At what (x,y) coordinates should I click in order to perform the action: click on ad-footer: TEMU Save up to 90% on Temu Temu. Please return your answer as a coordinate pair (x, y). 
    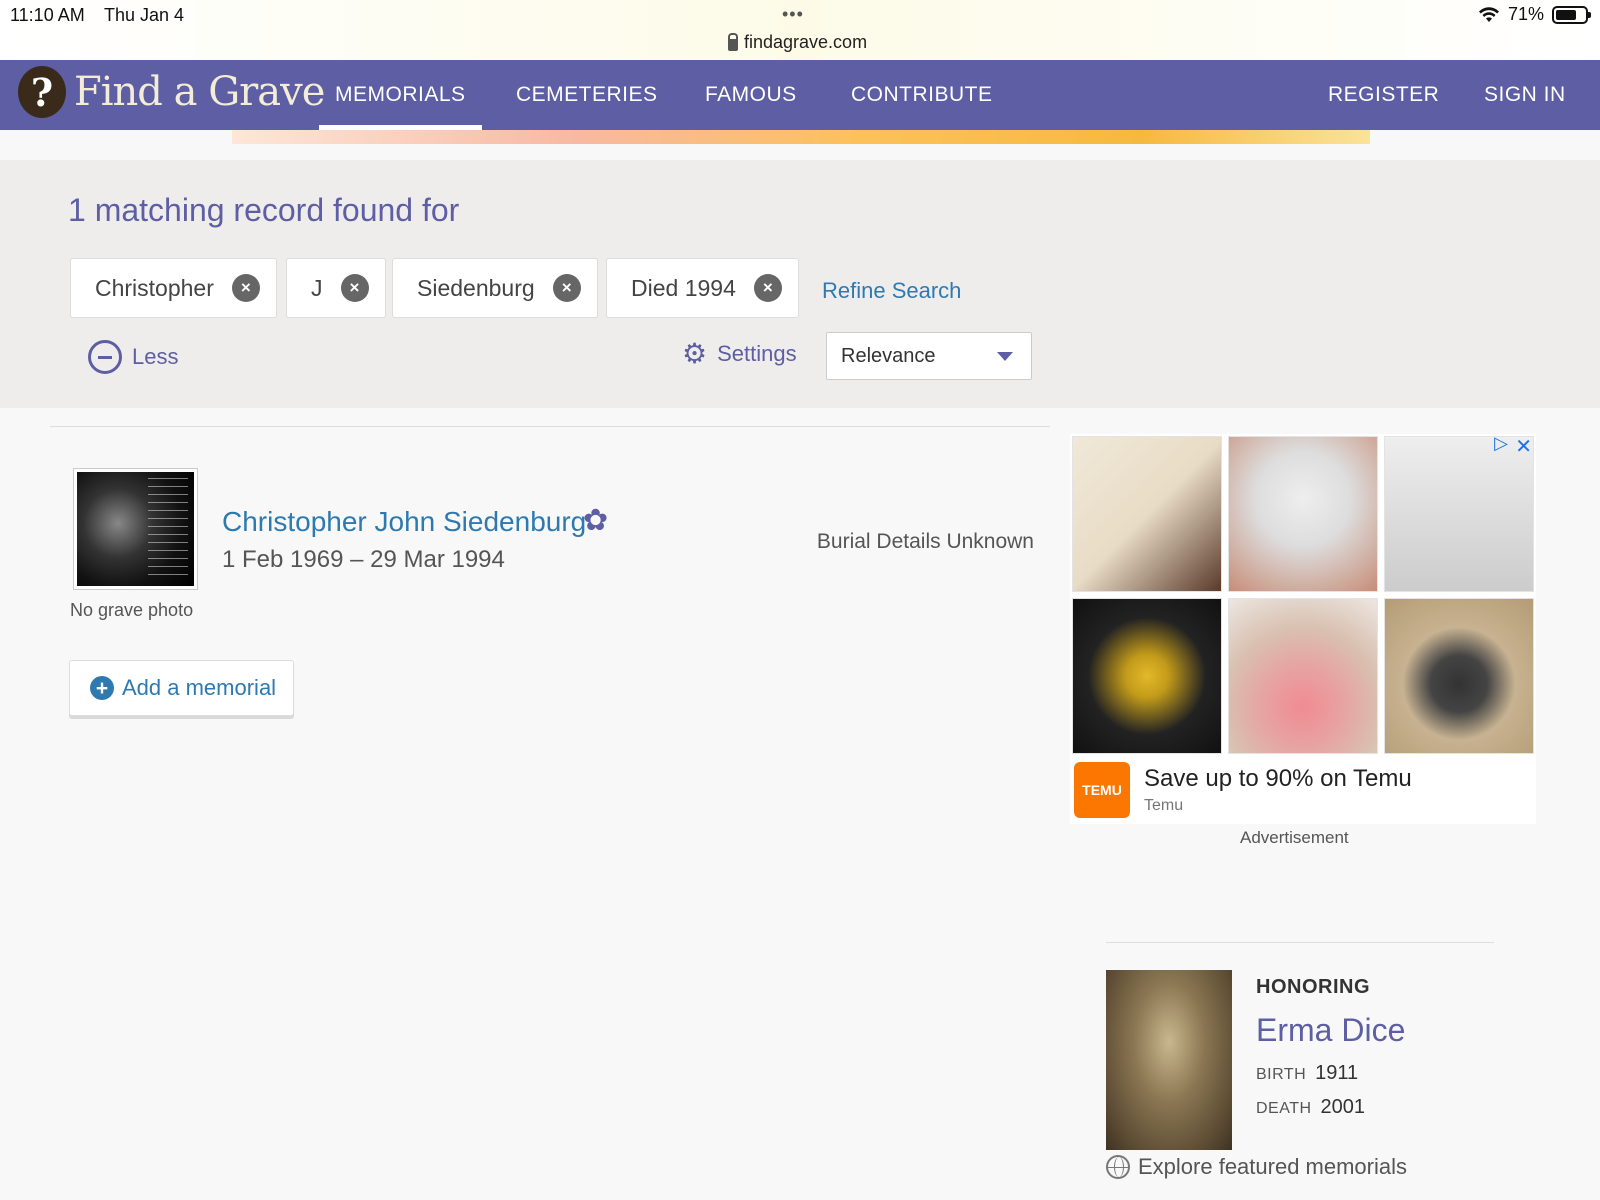
    Looking at the image, I should click on (1243, 790).